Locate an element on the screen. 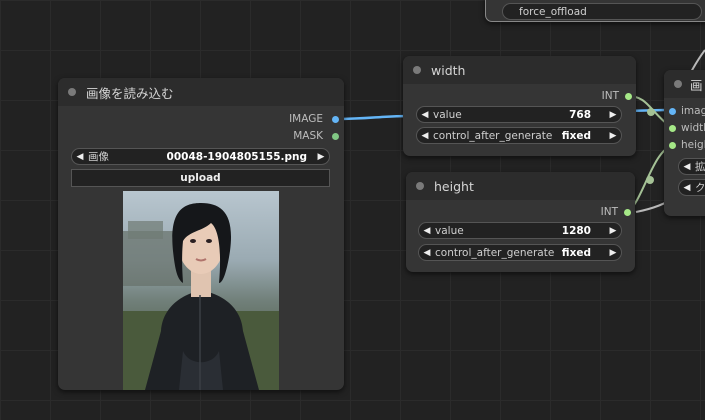 Image resolution: width=705 pixels, height=420 pixels. preview-picture is located at coordinates (201, 296).